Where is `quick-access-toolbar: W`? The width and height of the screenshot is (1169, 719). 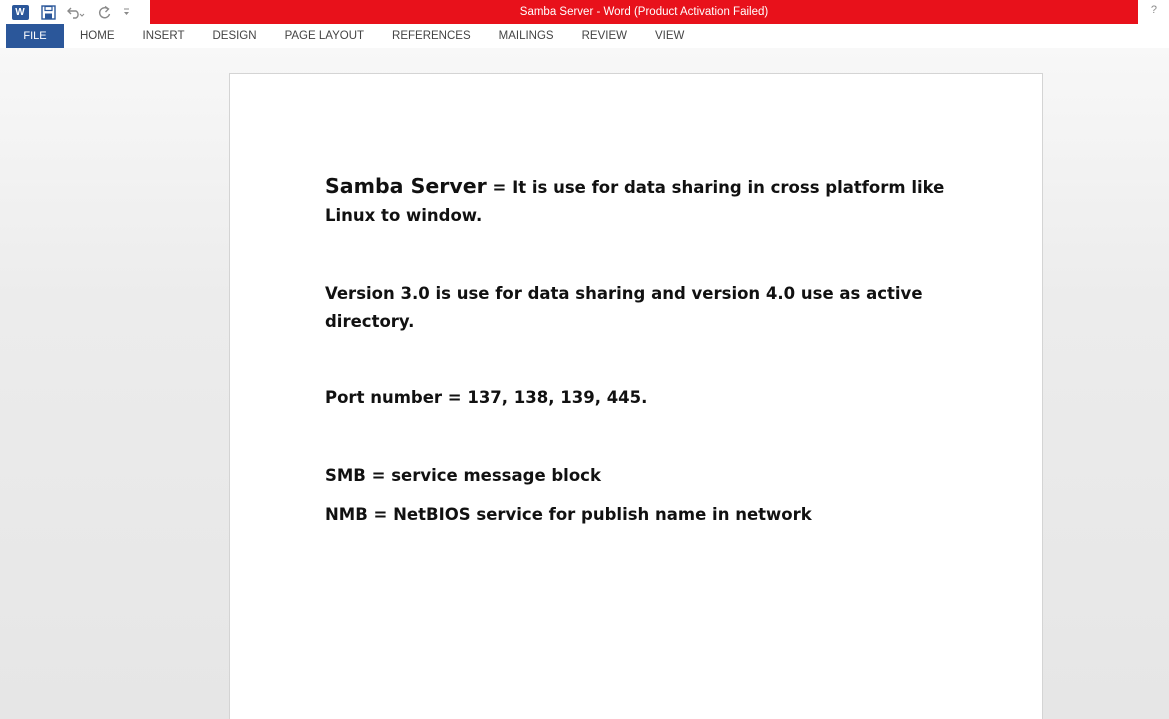
quick-access-toolbar: W is located at coordinates (70, 12).